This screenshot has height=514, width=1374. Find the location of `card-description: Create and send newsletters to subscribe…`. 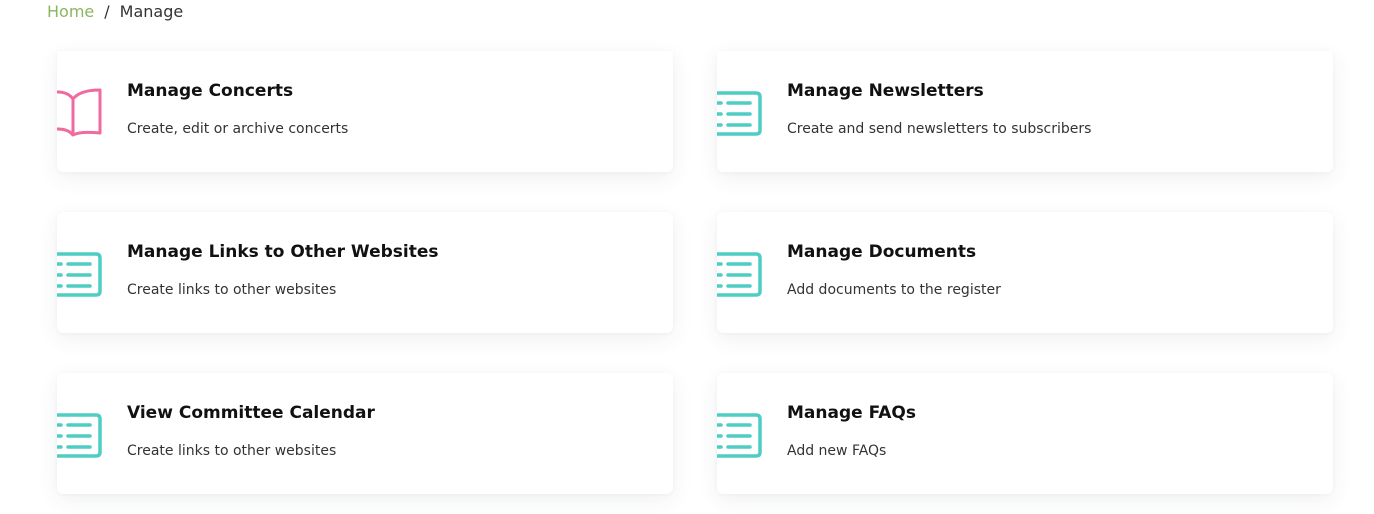

card-description: Create and send newsletters to subscribe… is located at coordinates (939, 129).